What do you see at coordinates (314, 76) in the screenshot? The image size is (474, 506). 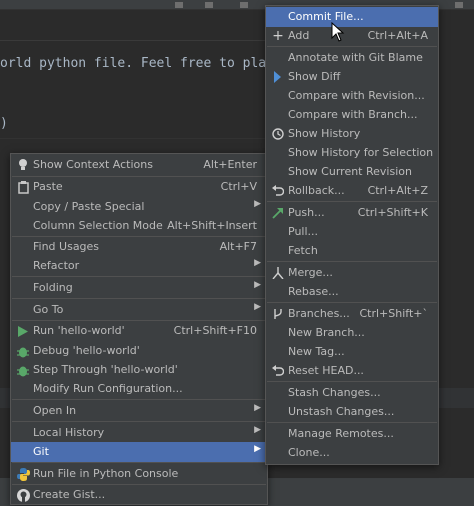 I see `menu-item-label: Show Diff` at bounding box center [314, 76].